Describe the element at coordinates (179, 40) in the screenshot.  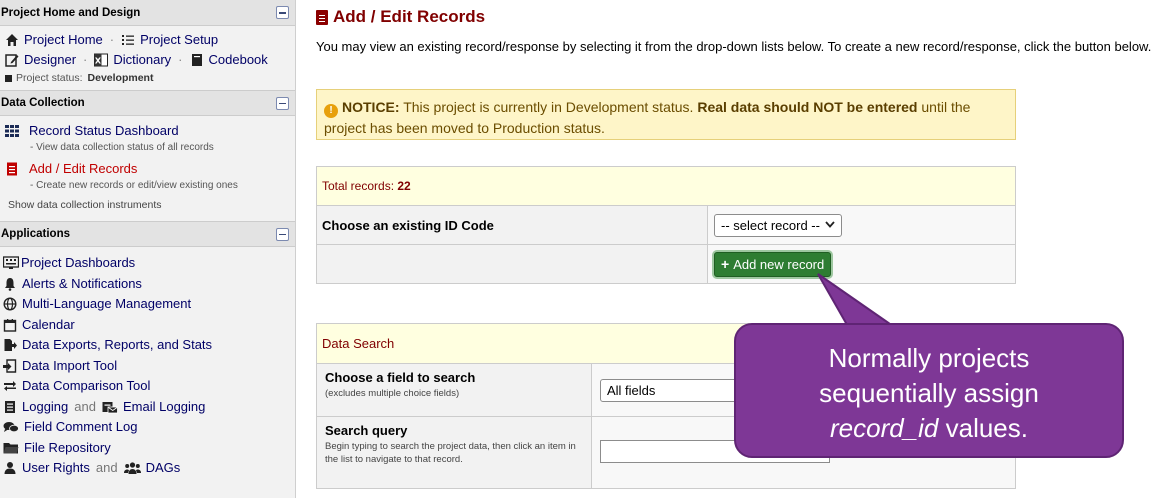
I see `project-setup-link: Project Setup` at that location.